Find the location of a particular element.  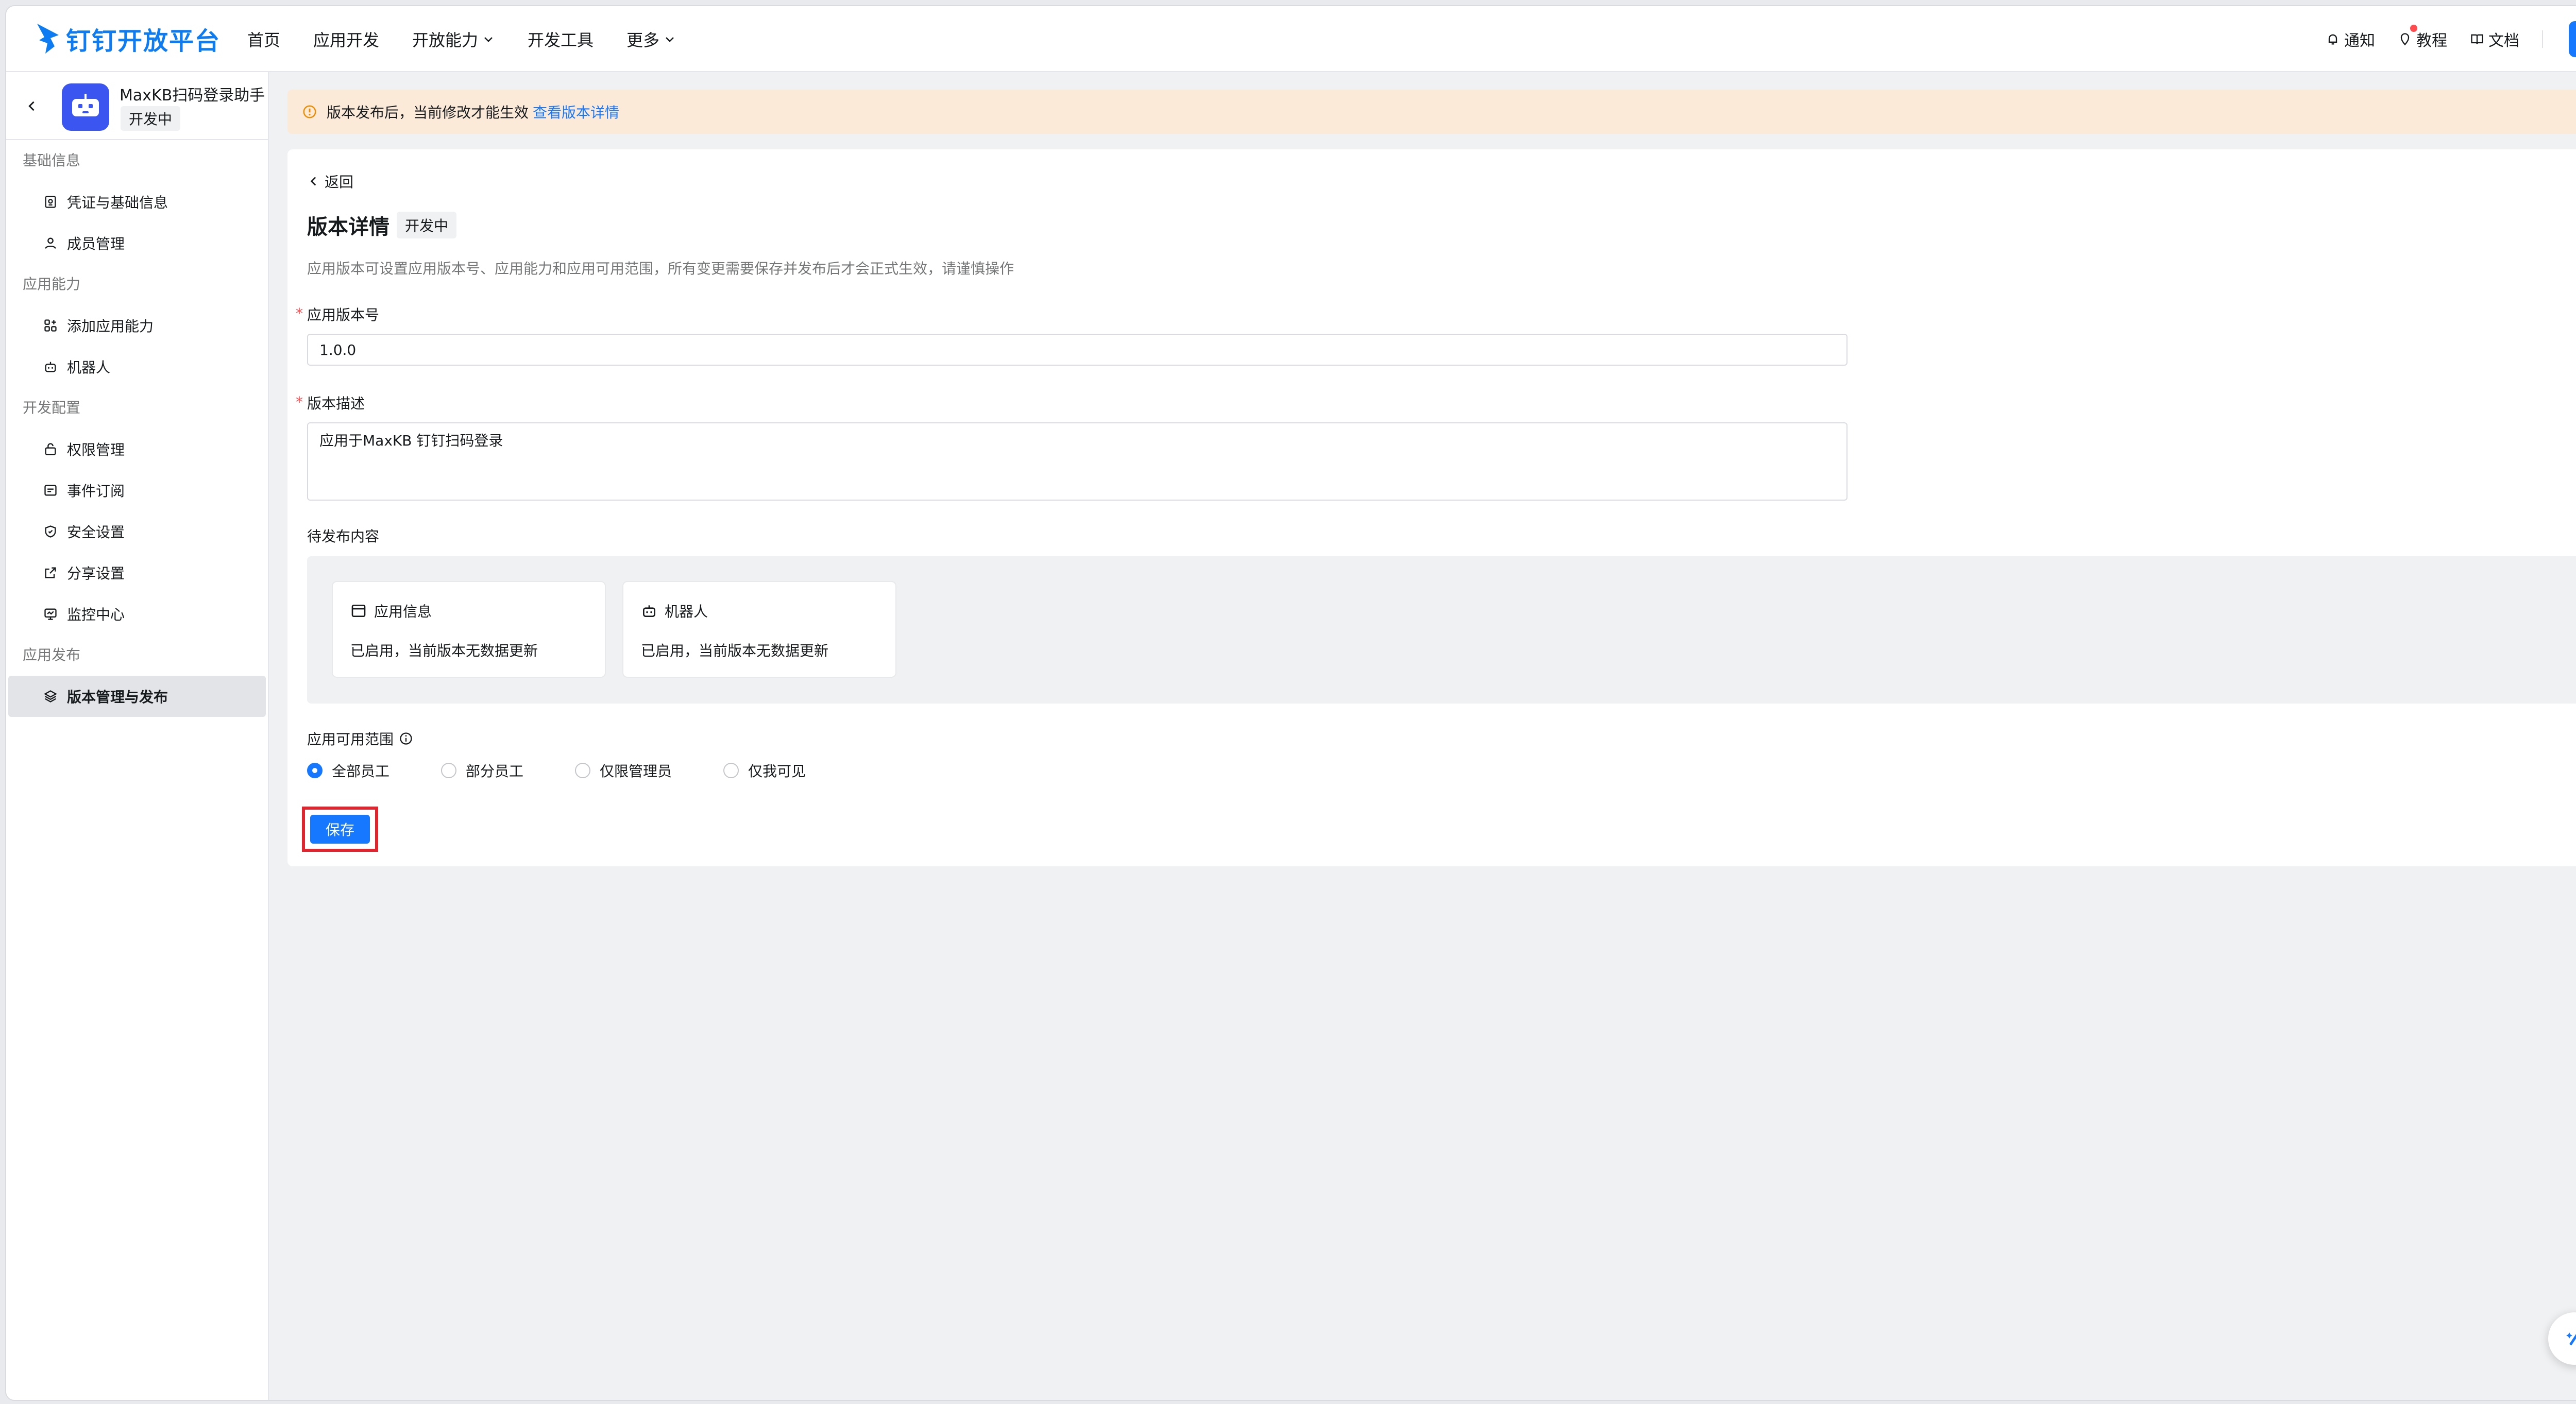

nav-home: 首页 is located at coordinates (263, 39).